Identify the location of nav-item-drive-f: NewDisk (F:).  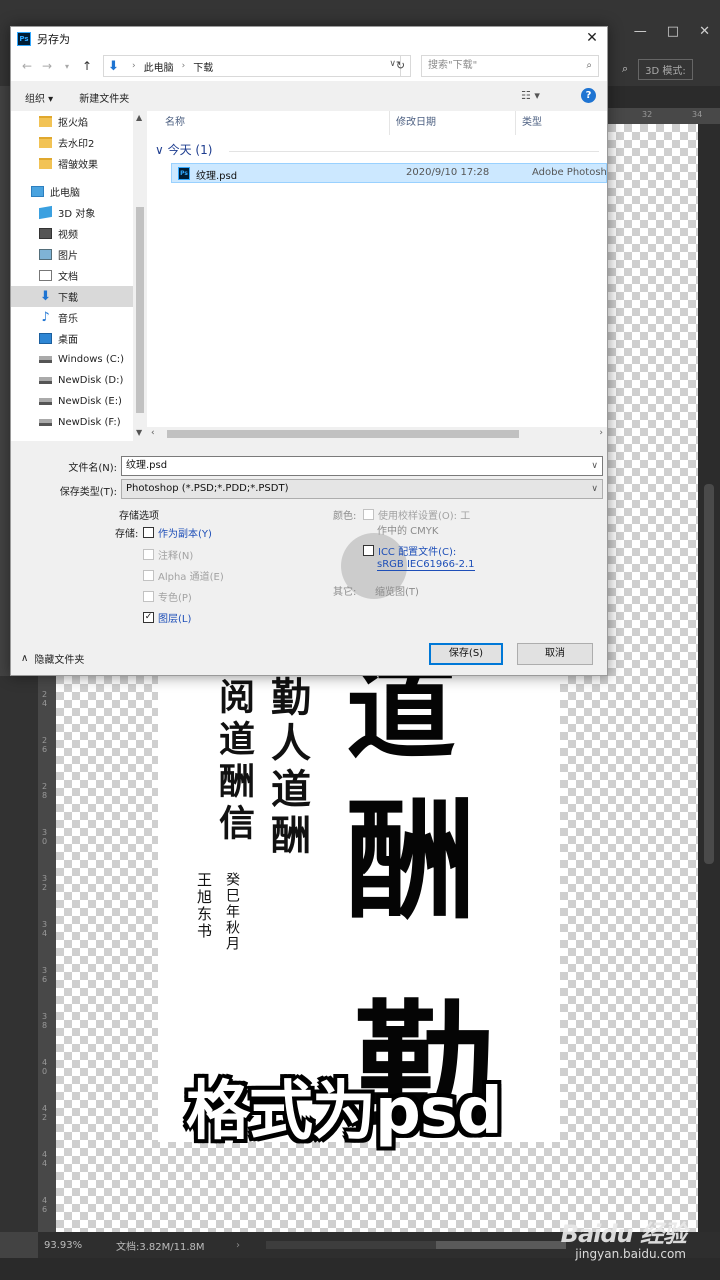
(72, 422).